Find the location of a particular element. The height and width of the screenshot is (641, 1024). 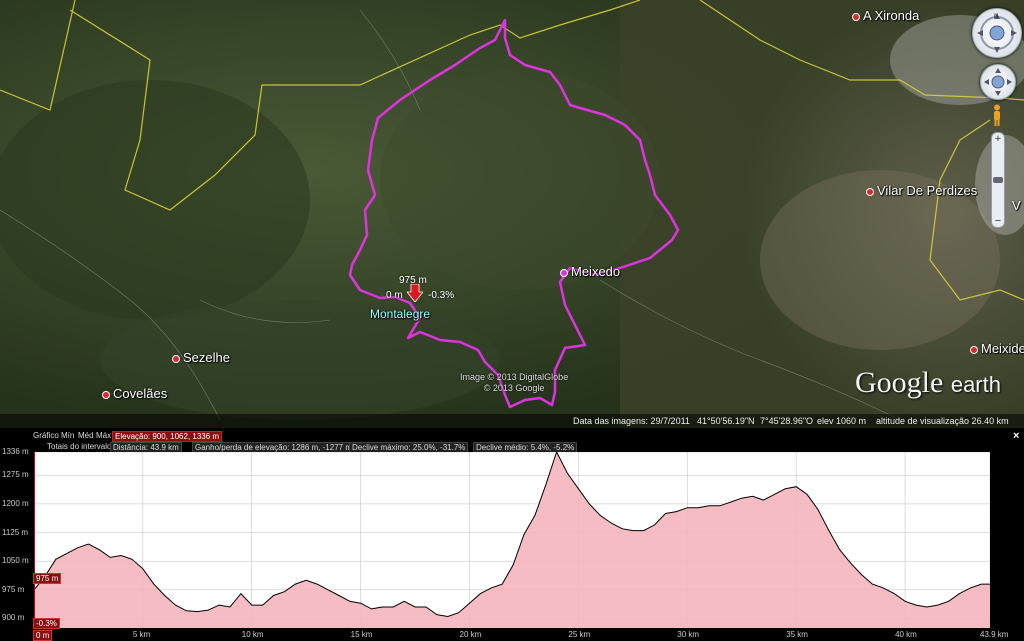

place-sezelhe: Sezelhe is located at coordinates (201, 357).